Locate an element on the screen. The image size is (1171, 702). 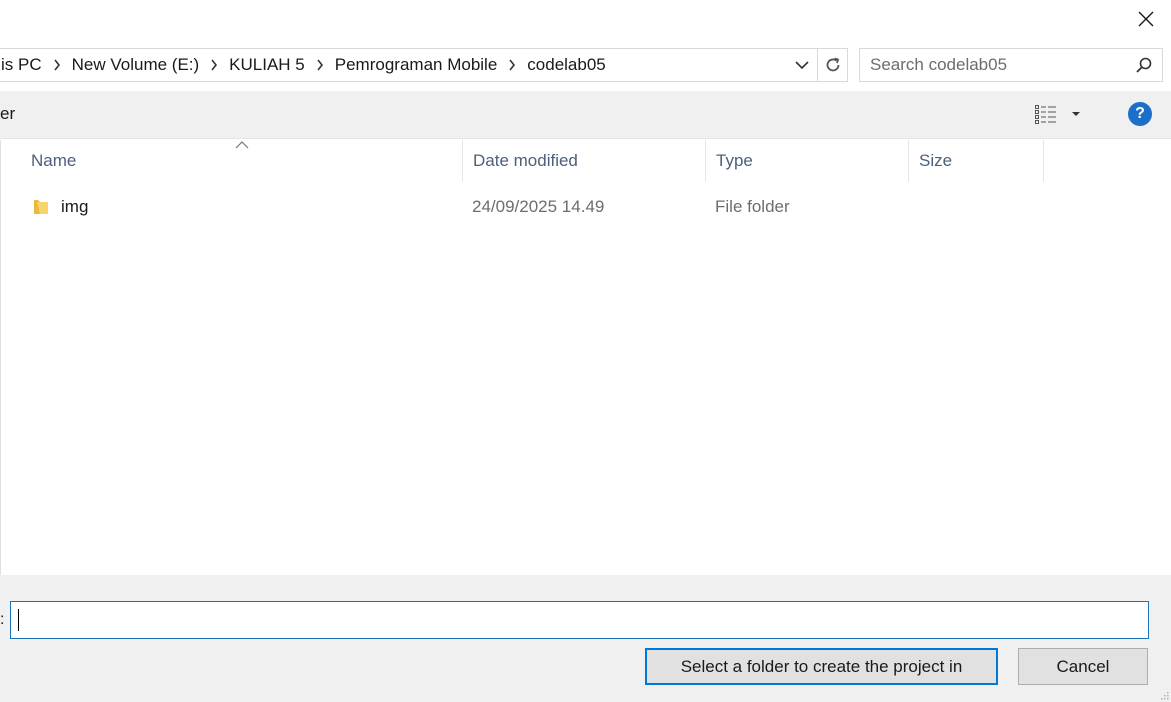
date-modified-cell: 24/09/2025 14.49 is located at coordinates (538, 206).